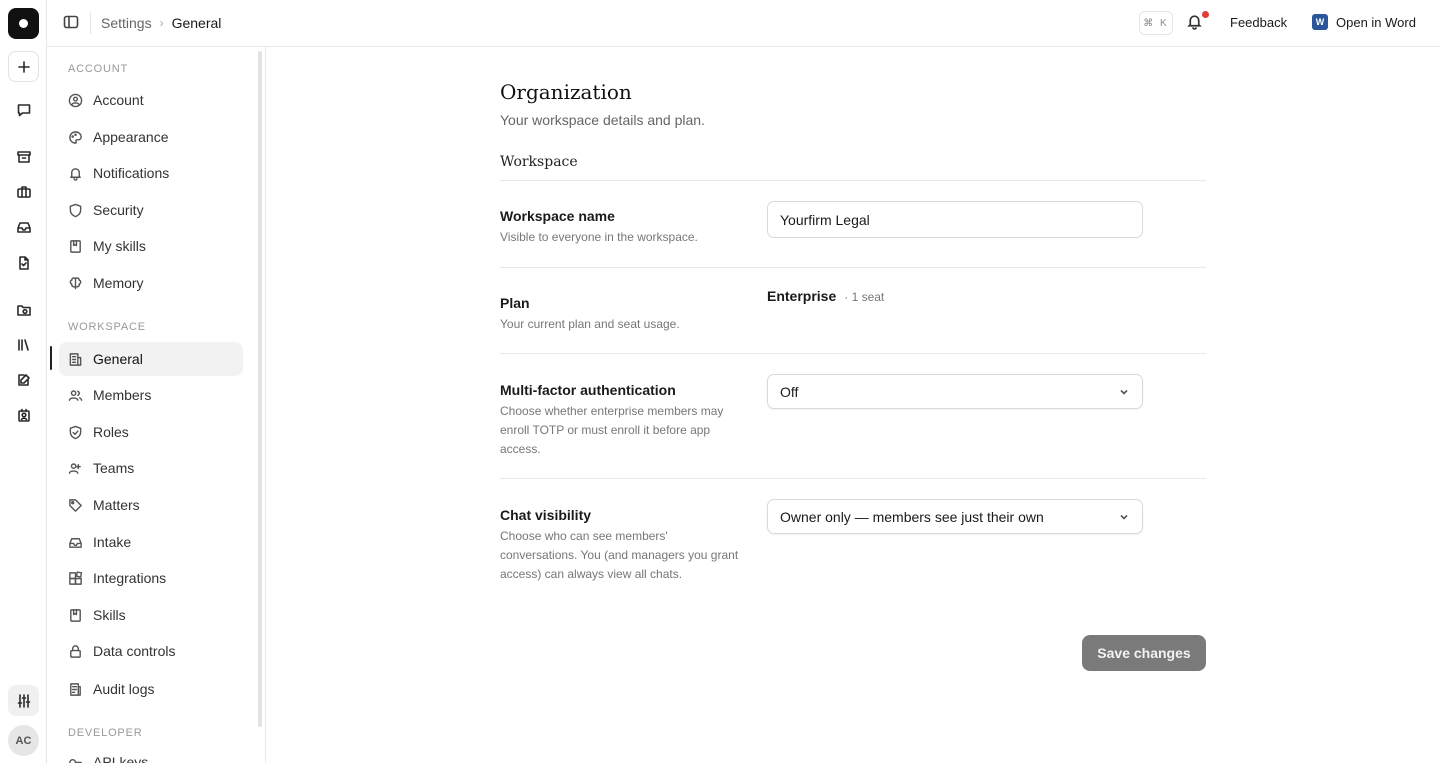 The height and width of the screenshot is (763, 1440). I want to click on header-divider, so click(90, 23).